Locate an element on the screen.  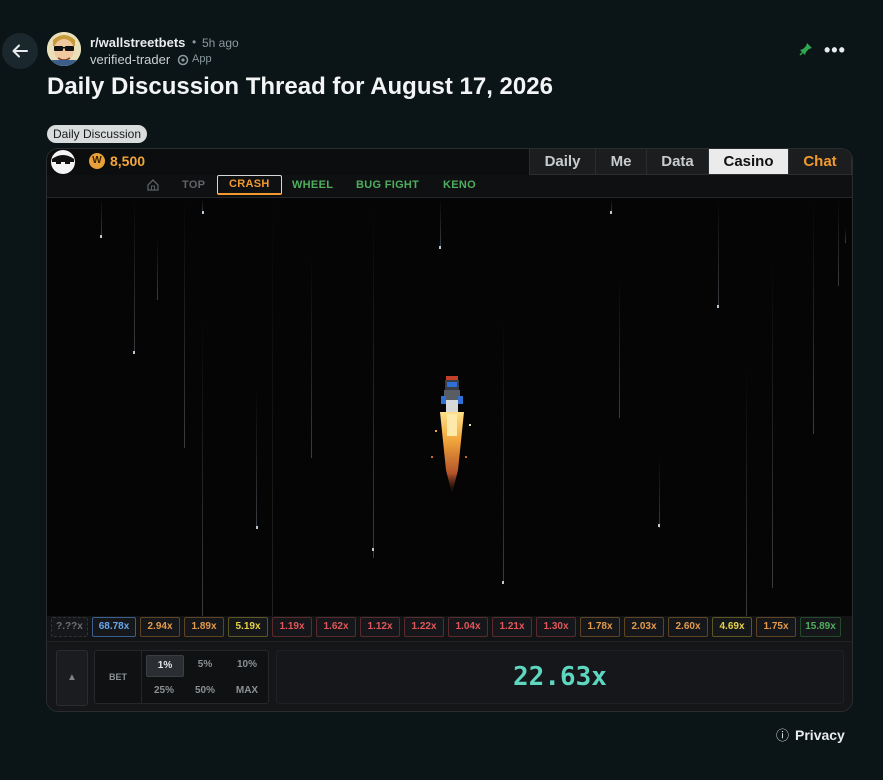
history-chip: 15.89x is located at coordinates (820, 627).